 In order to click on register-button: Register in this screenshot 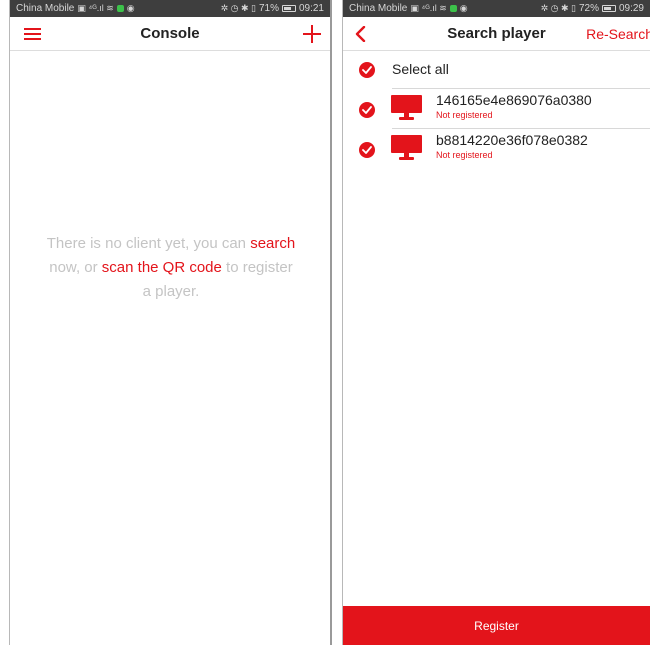, I will do `click(496, 625)`.